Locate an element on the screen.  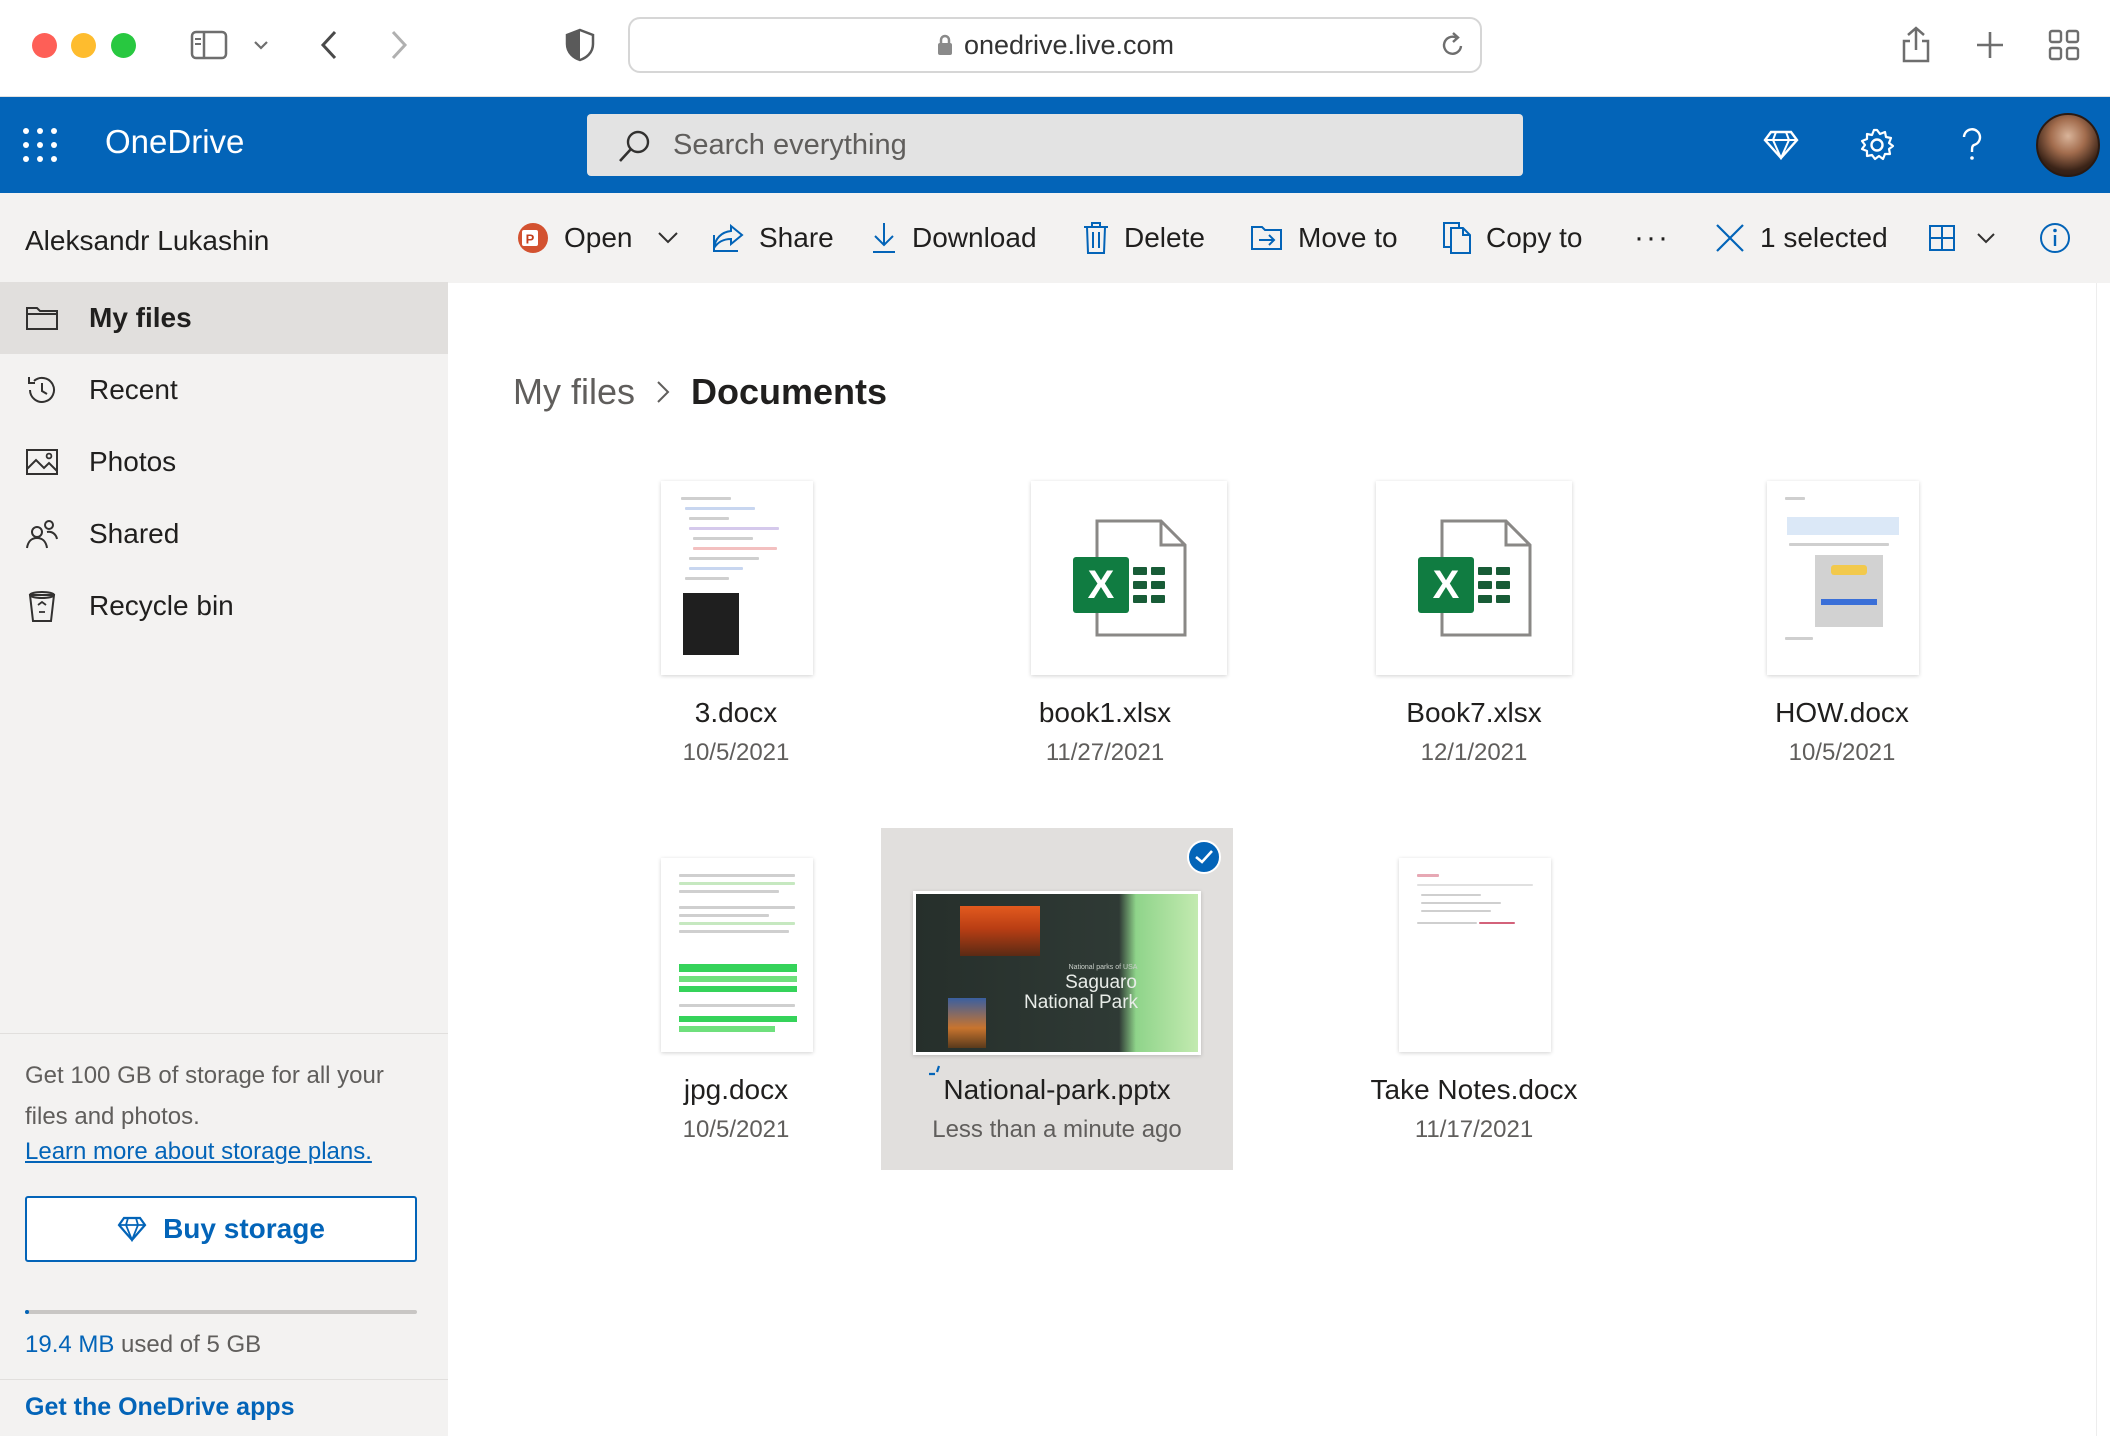
open-button: P Open is located at coordinates (597, 238).